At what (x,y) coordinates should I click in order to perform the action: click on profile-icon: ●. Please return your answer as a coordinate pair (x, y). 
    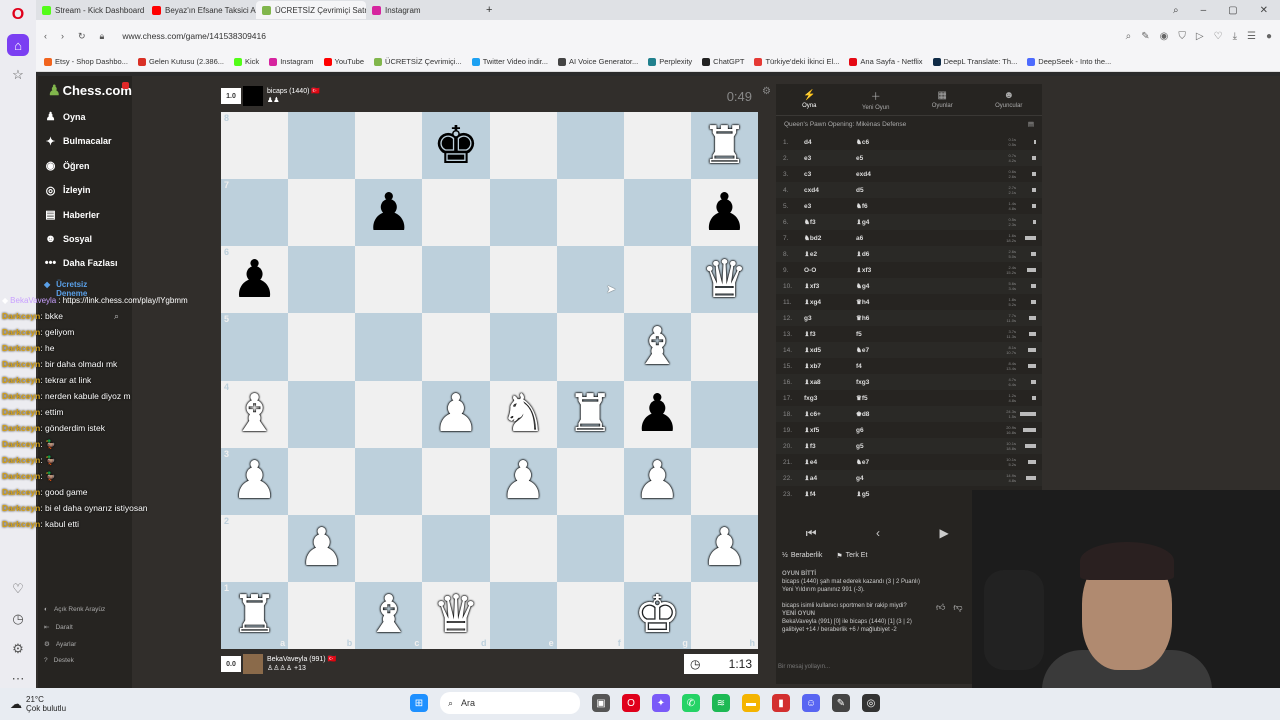
    Looking at the image, I should click on (1269, 36).